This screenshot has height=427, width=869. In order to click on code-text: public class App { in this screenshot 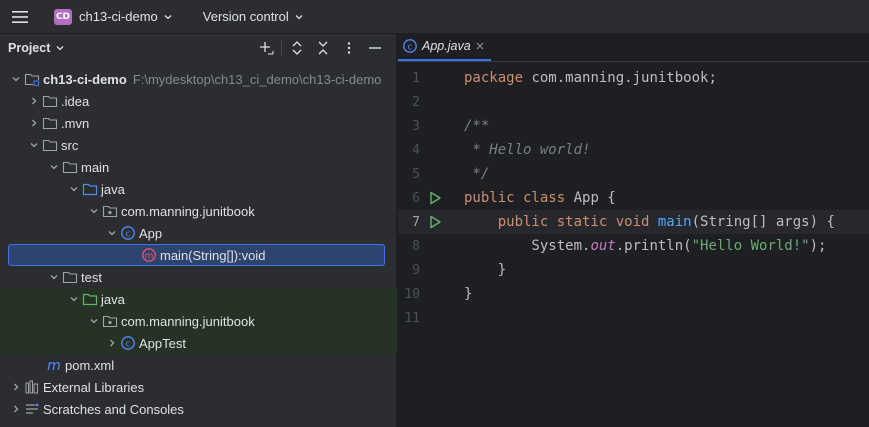, I will do `click(540, 198)`.